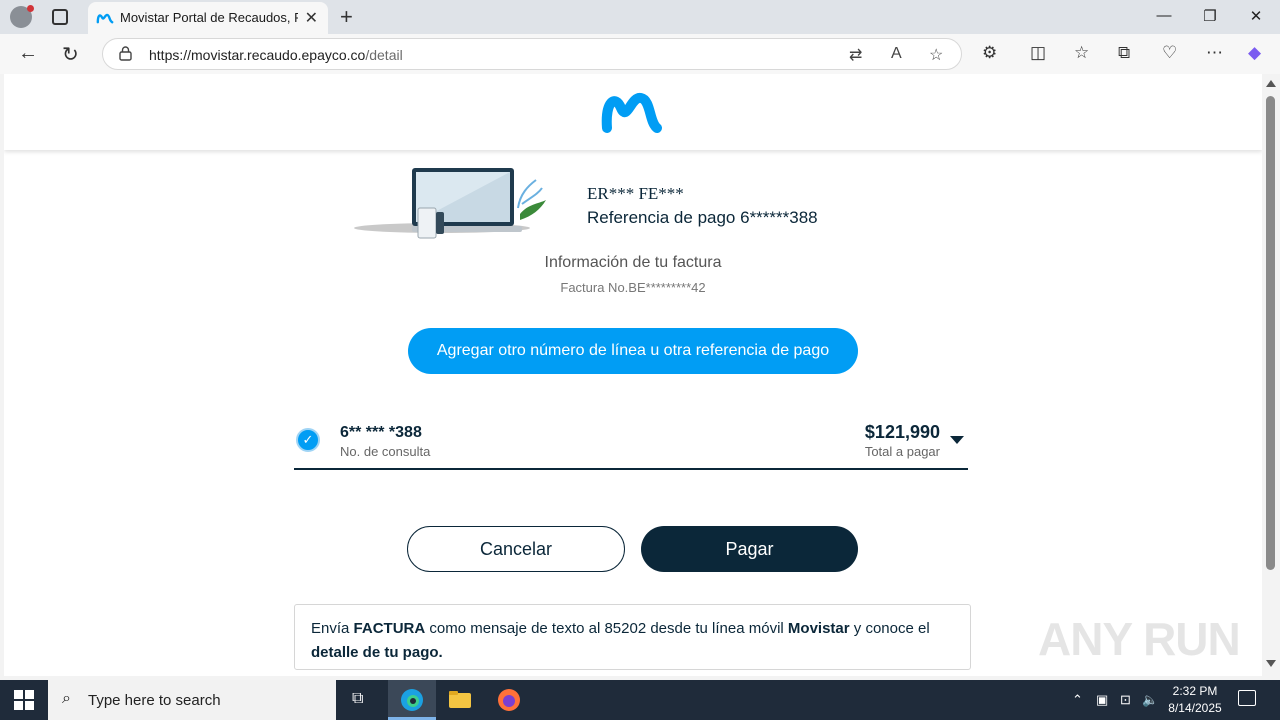 The height and width of the screenshot is (720, 1280). I want to click on new-tab-button: +, so click(346, 17).